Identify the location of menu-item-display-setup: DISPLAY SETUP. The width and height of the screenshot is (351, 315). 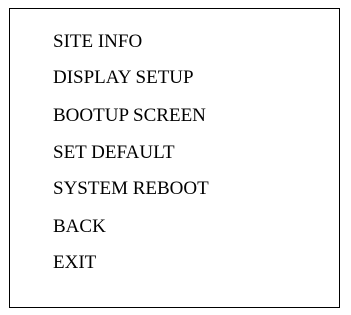
(123, 78).